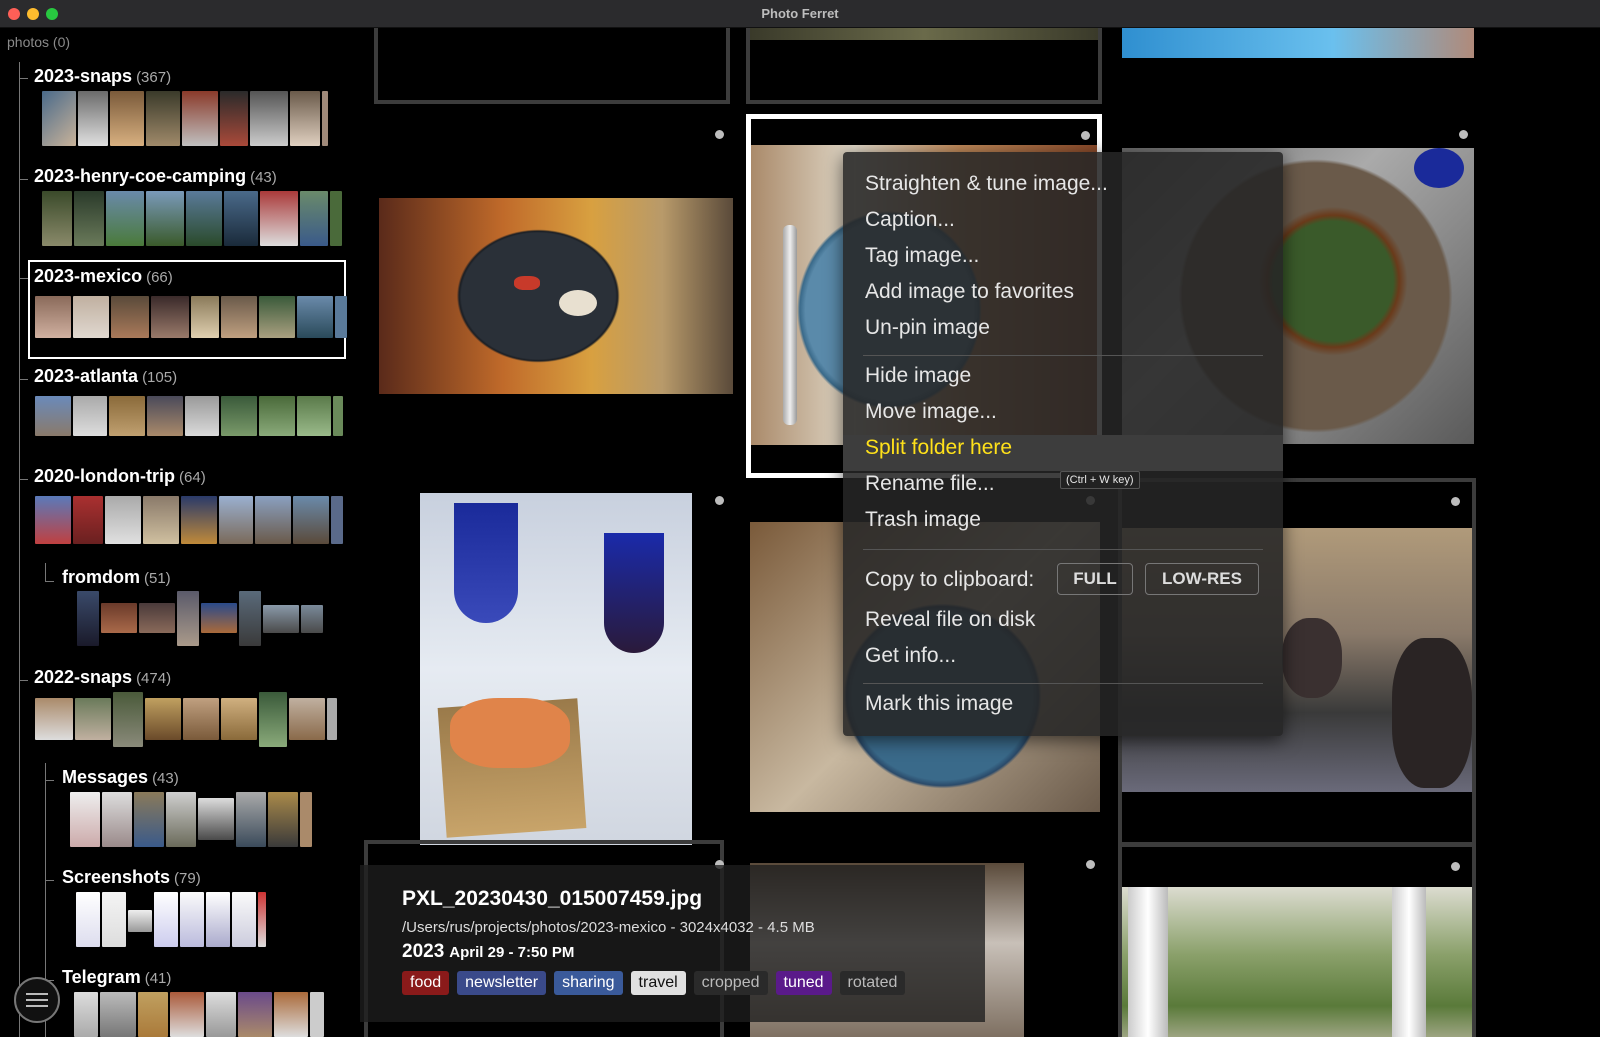 Image resolution: width=1600 pixels, height=1037 pixels. I want to click on folder-item: 2022-snaps (474), so click(102, 677).